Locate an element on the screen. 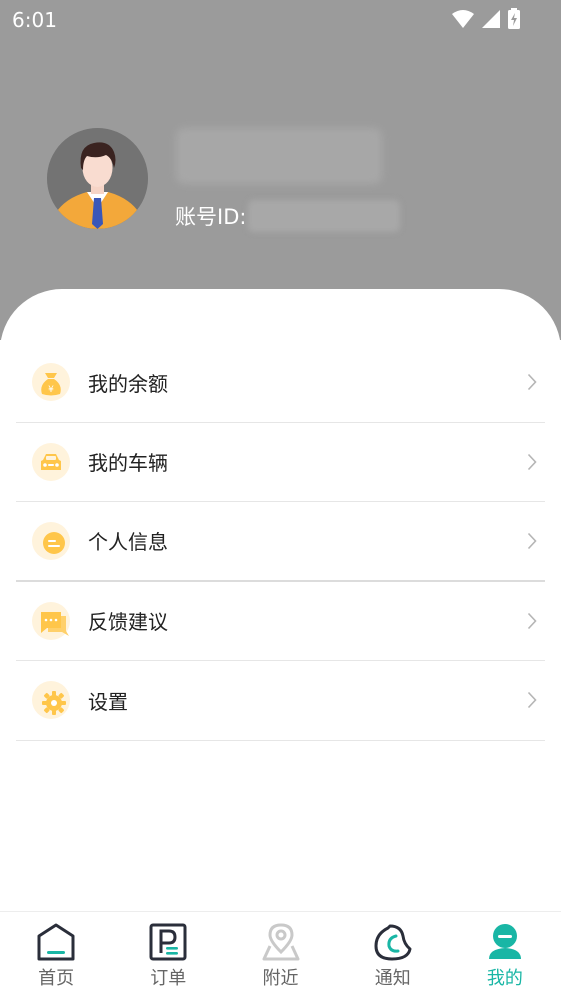 The height and width of the screenshot is (999, 561). nav-item-mine: 我的 is located at coordinates (505, 955).